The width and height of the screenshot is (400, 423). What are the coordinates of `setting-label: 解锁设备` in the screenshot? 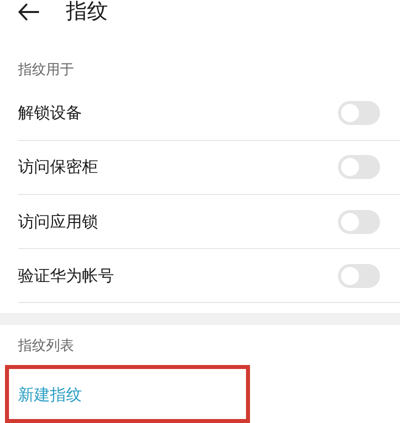 It's located at (50, 113).